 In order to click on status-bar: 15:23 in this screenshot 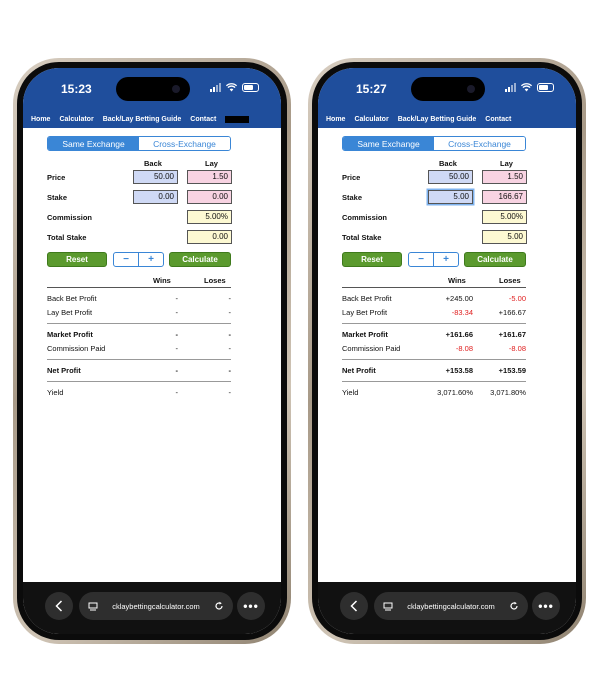, I will do `click(152, 89)`.